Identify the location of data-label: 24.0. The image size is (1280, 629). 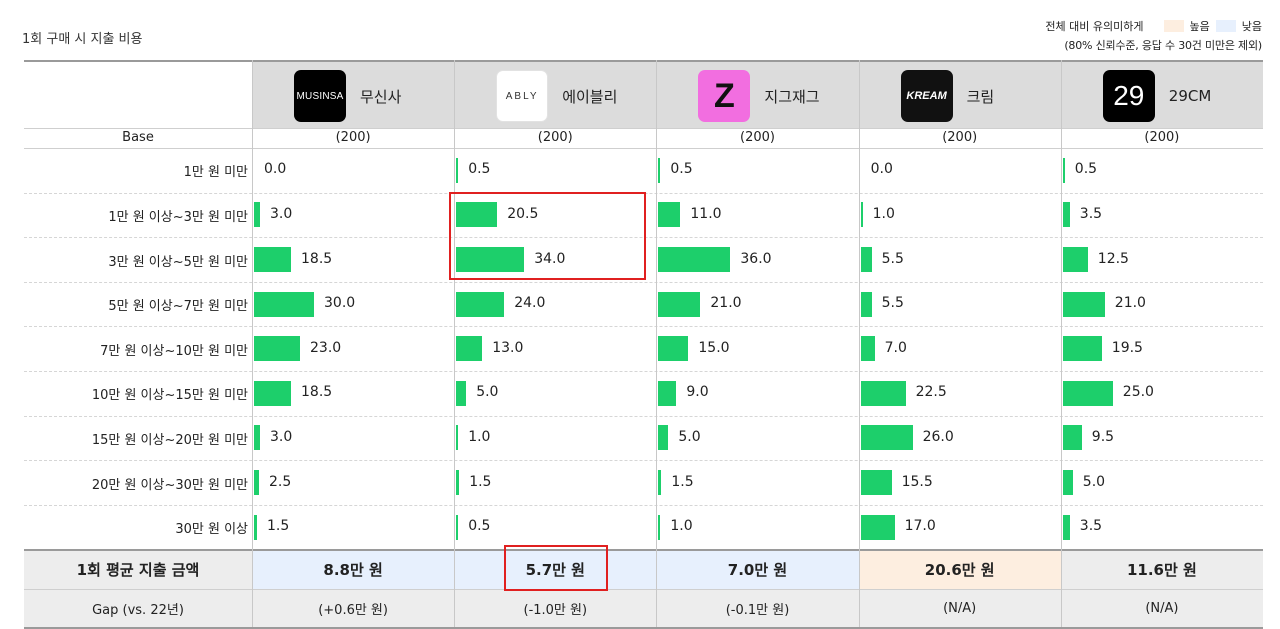
(530, 303).